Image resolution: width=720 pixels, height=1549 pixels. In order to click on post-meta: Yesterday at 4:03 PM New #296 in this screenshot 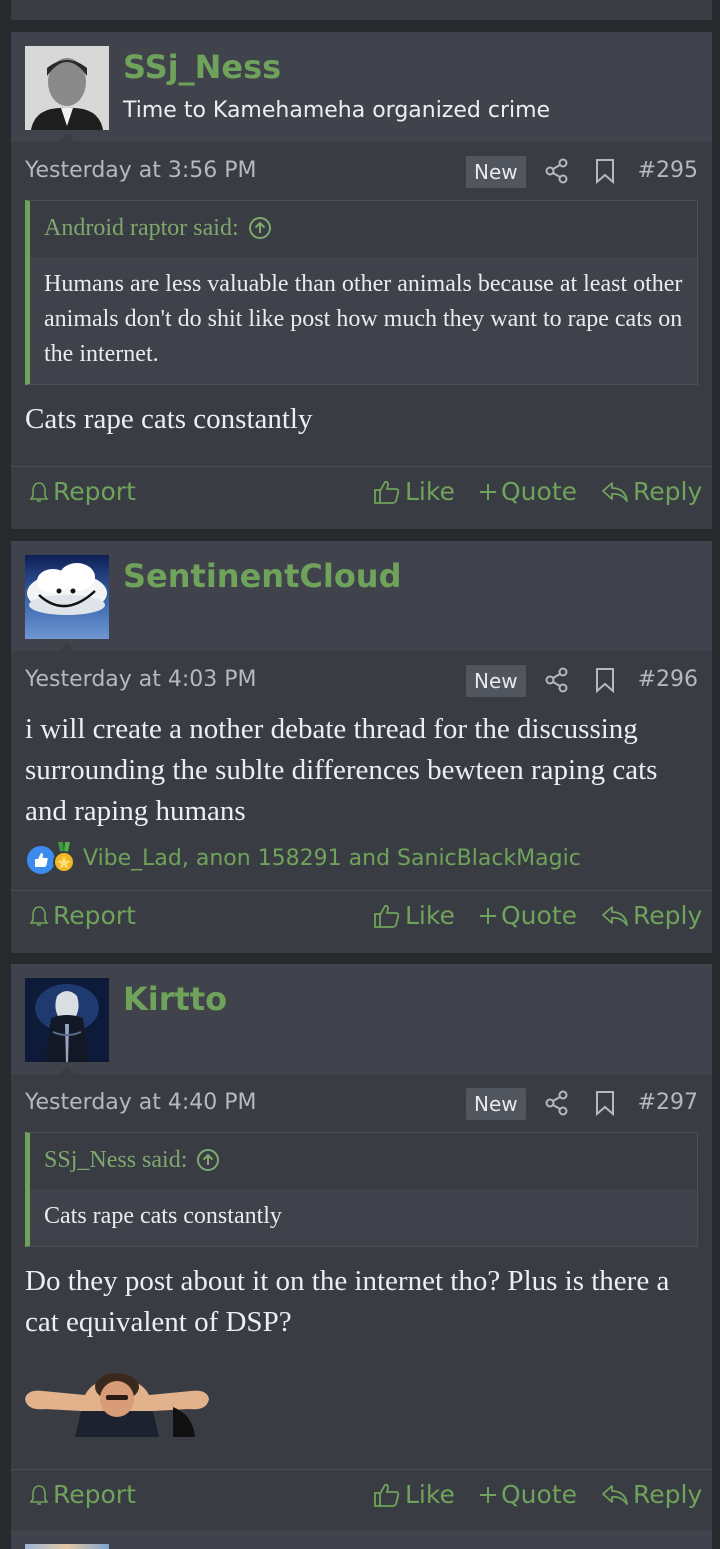, I will do `click(361, 680)`.